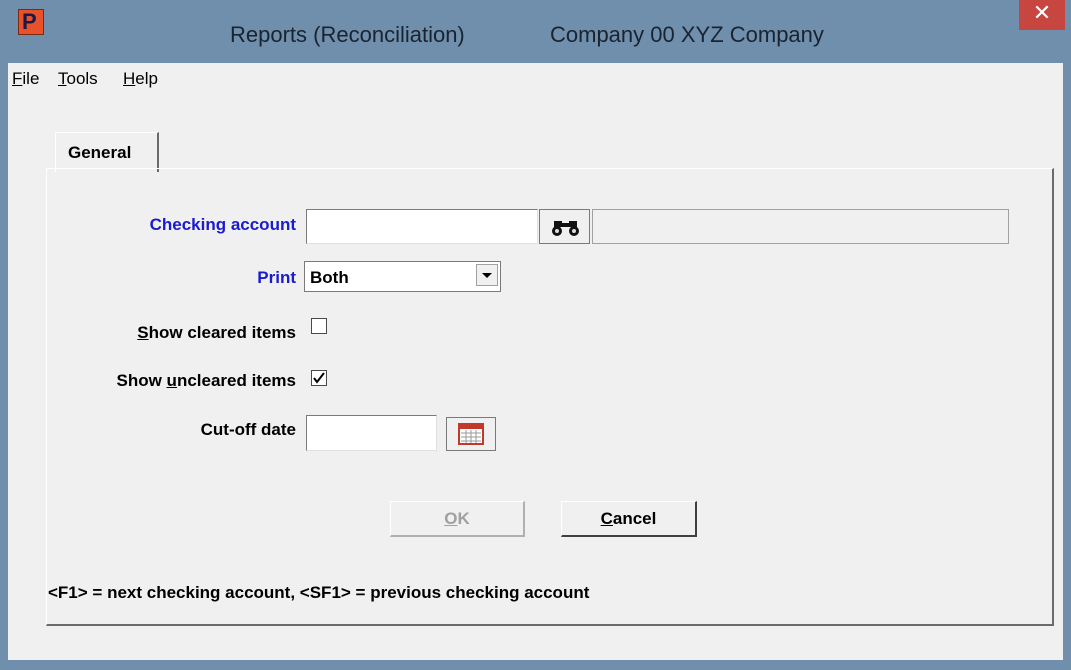 The height and width of the screenshot is (670, 1071). Describe the element at coordinates (371, 433) in the screenshot. I see `cutoff-date-input` at that location.